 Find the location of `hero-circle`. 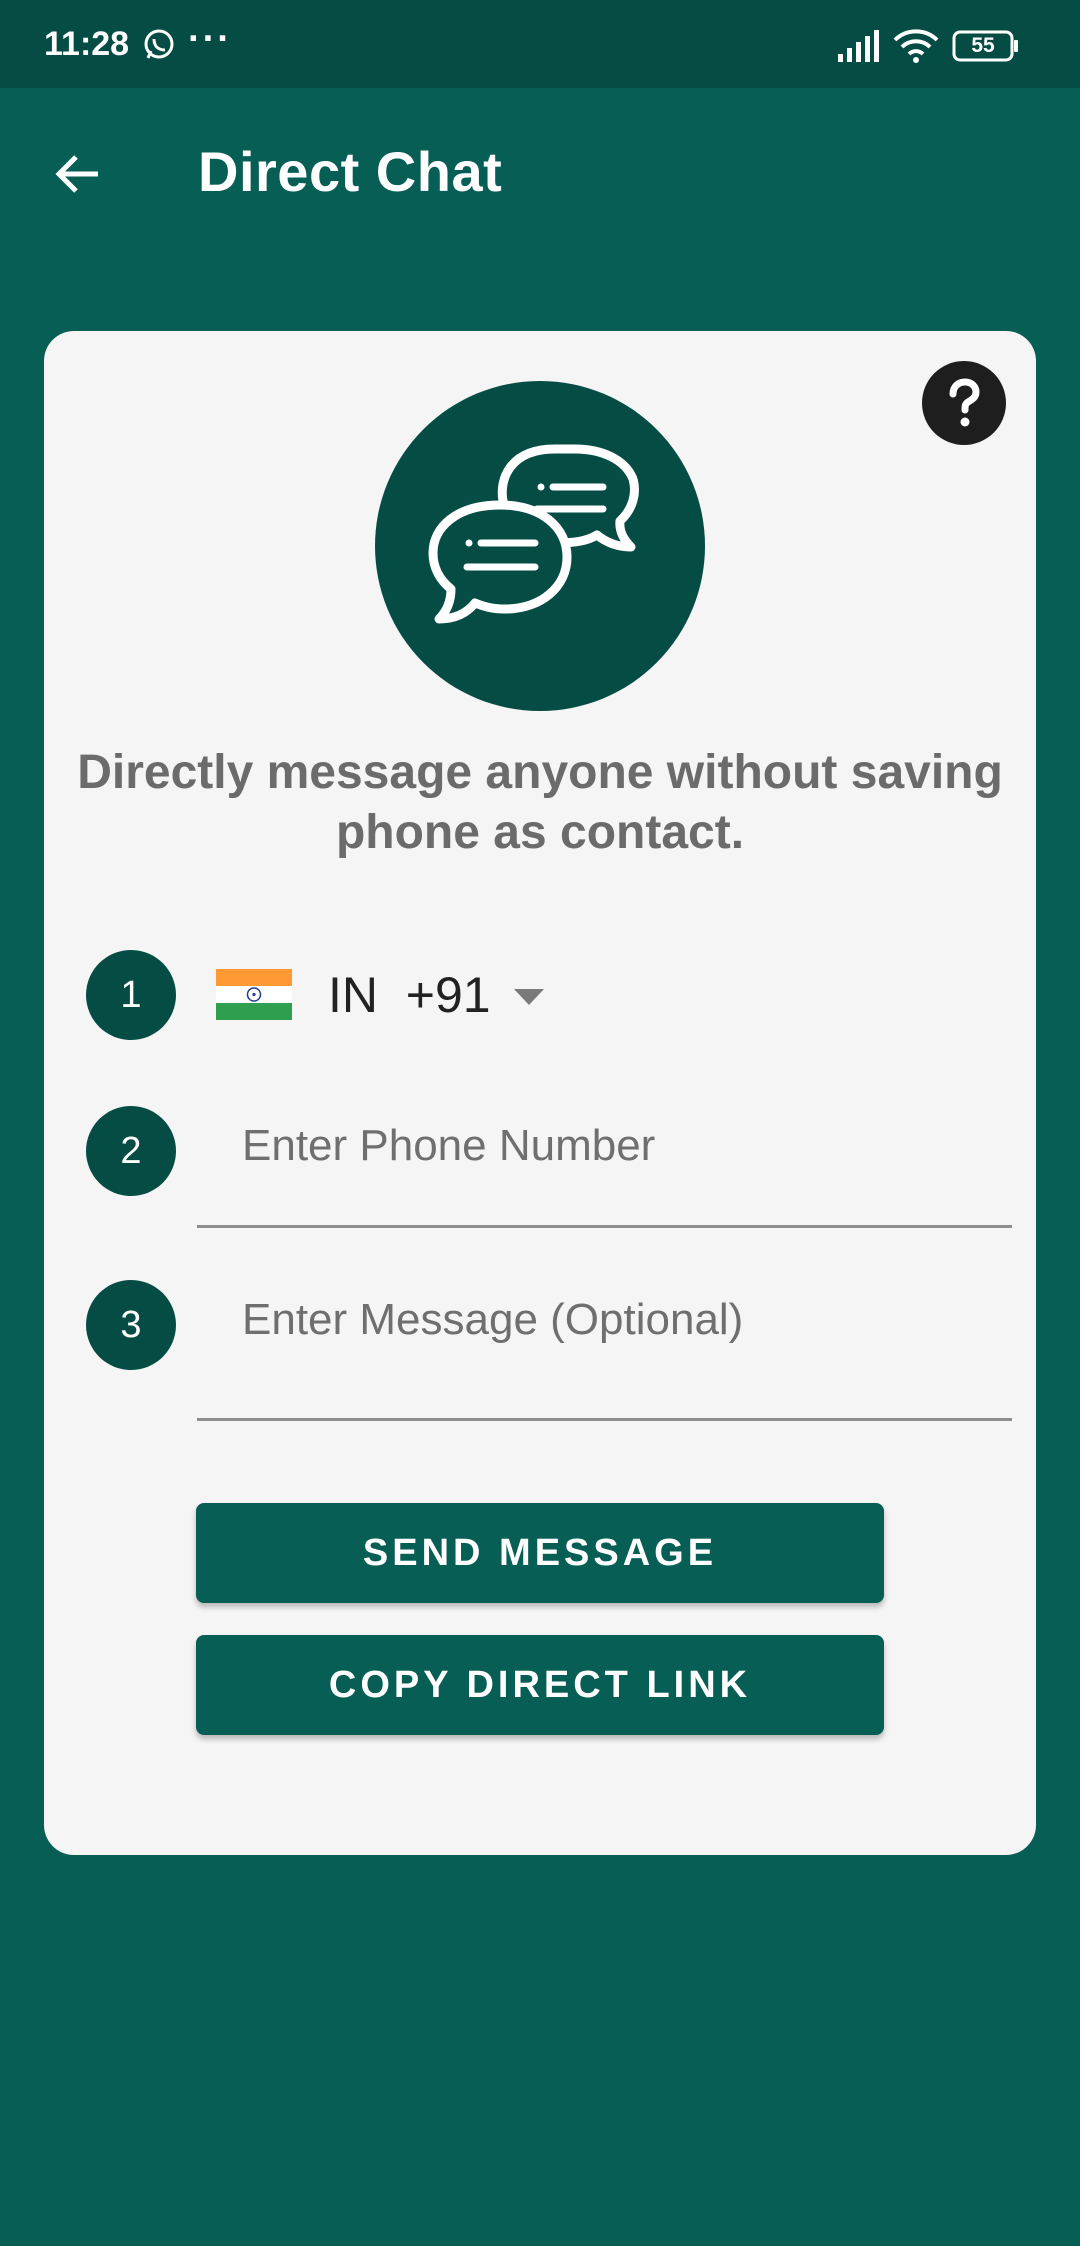

hero-circle is located at coordinates (540, 546).